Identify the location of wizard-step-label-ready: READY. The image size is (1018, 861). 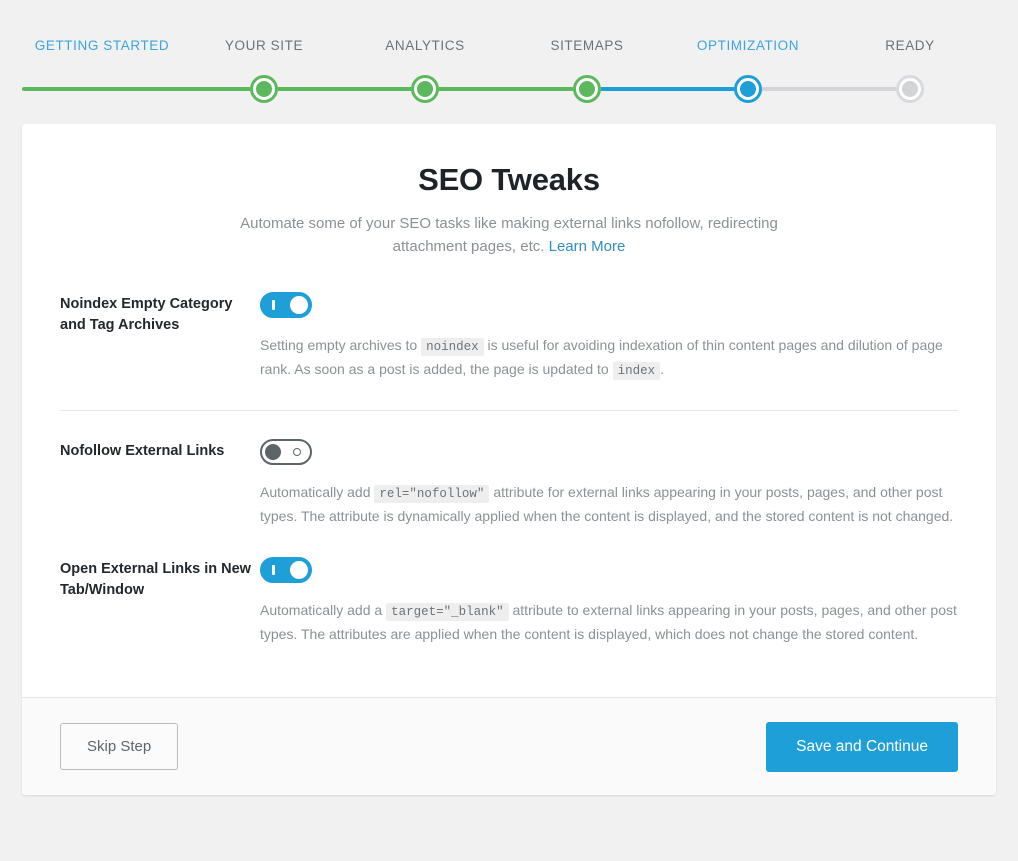
(910, 45).